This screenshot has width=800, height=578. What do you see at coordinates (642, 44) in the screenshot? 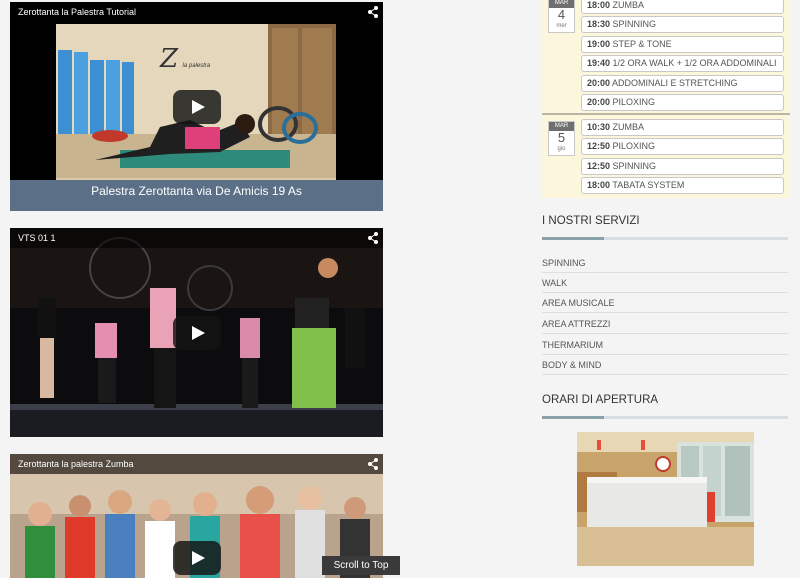
I see `event-name: STEP & TONE` at bounding box center [642, 44].